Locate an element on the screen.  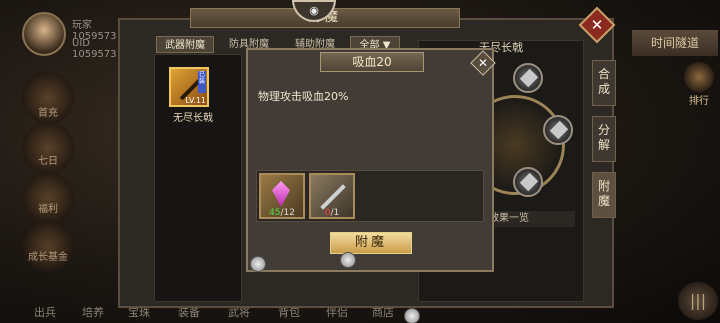
material-count: 45/12 is located at coordinates (282, 213).